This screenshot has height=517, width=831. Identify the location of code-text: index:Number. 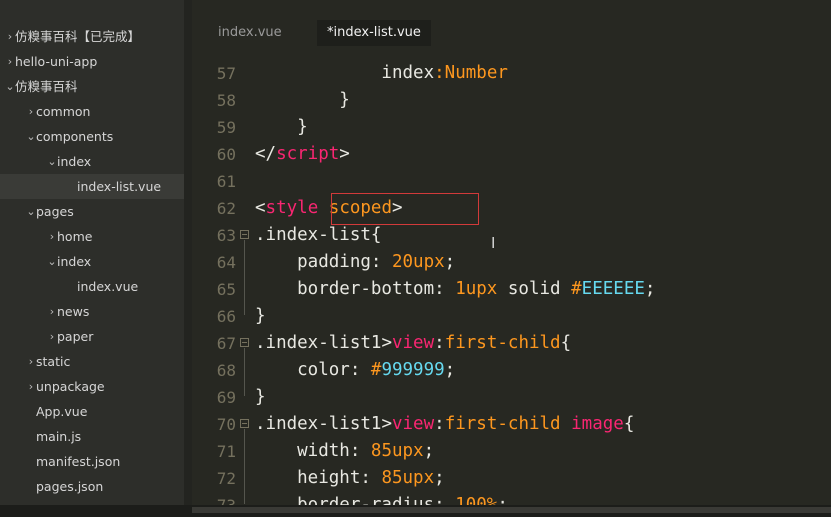
(381, 73).